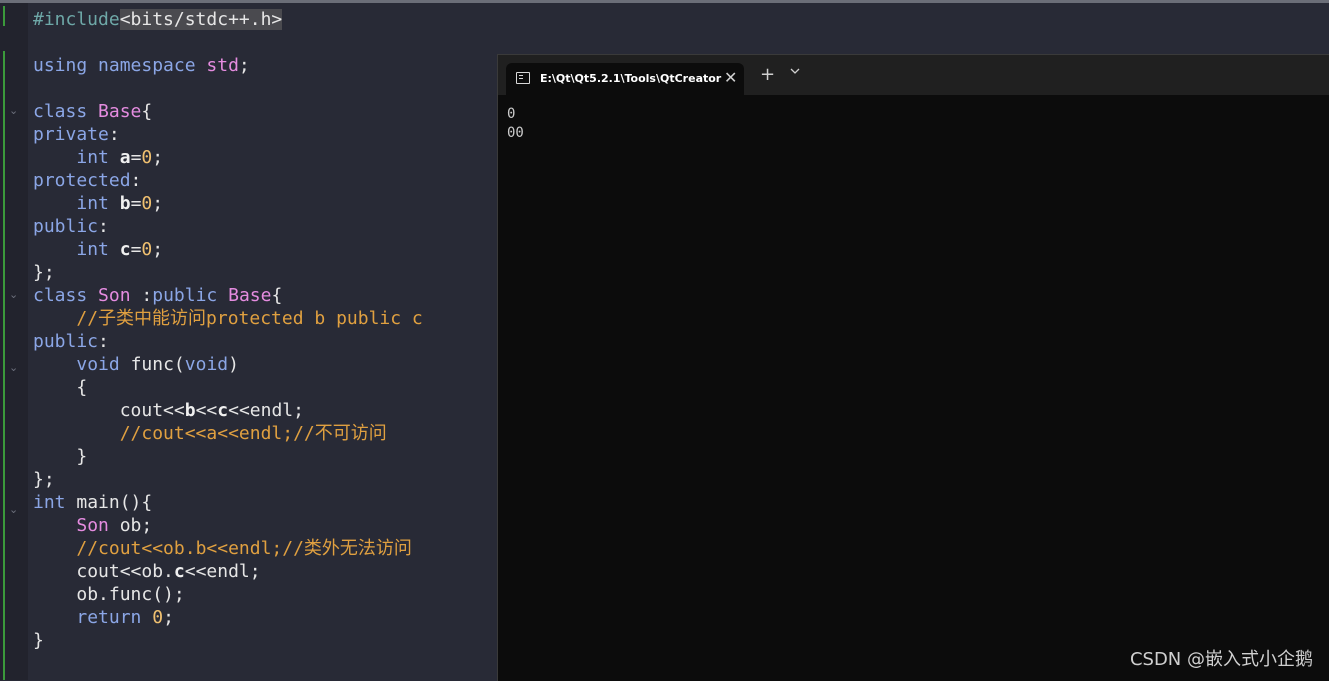 Image resolution: width=1329 pixels, height=681 pixels. I want to click on code-line: //cout<<a<<endl;//不可访问, so click(228, 433).